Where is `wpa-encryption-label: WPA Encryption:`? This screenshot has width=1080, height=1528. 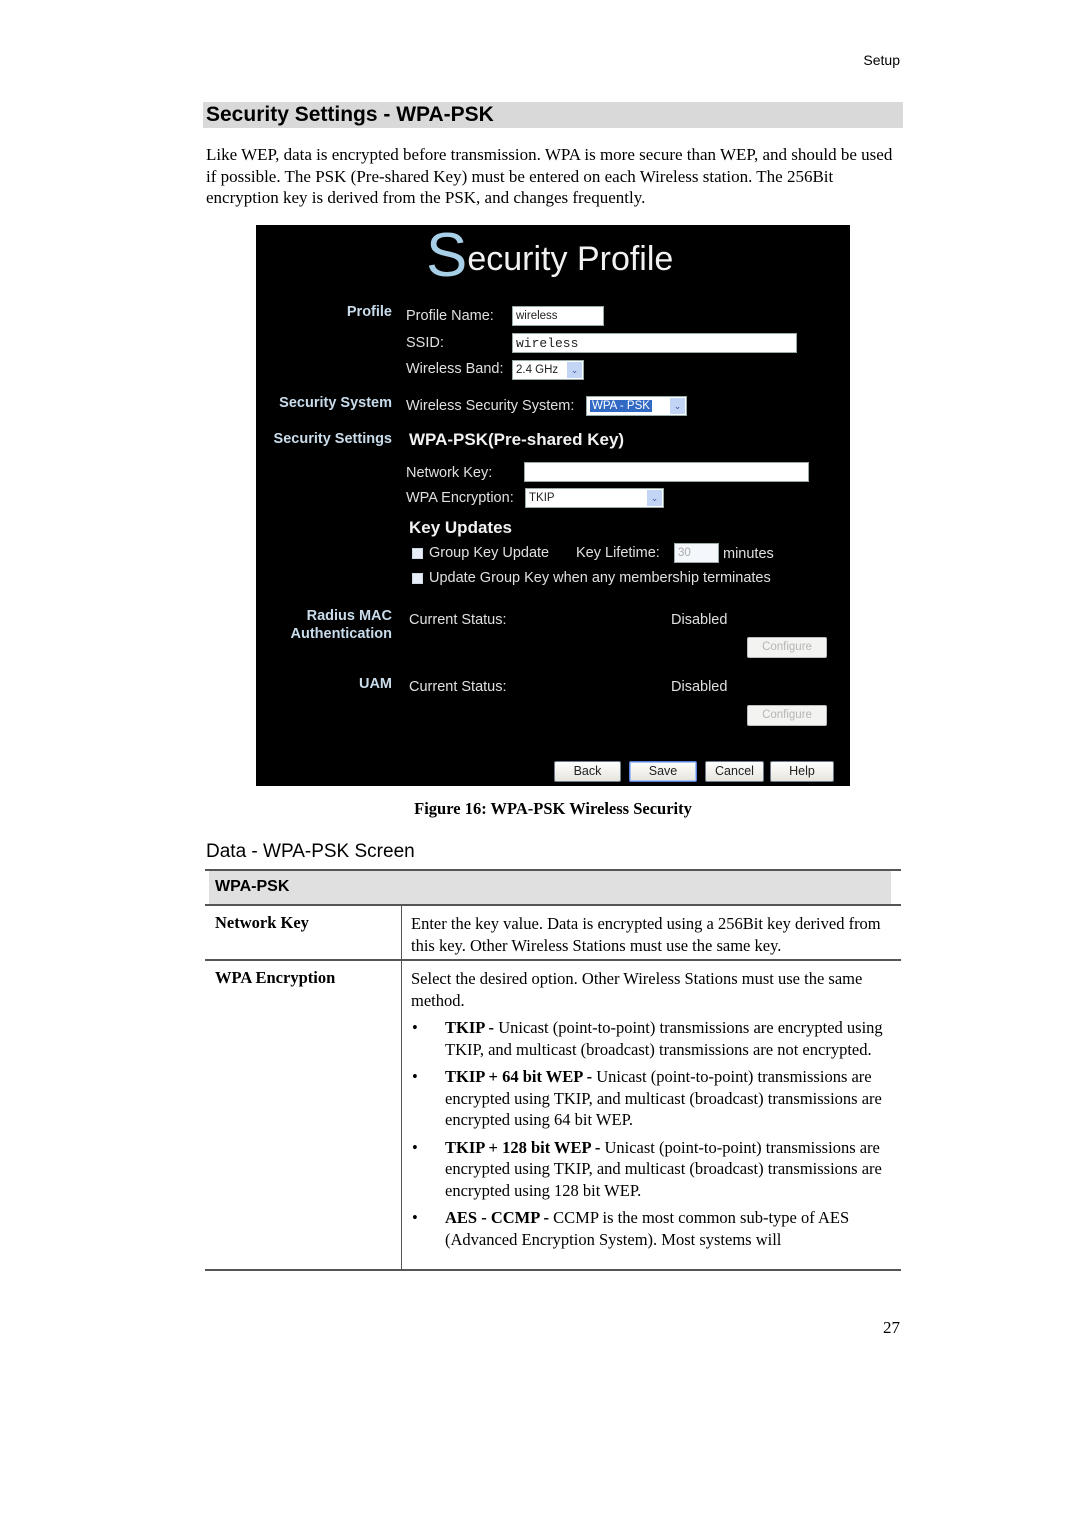 wpa-encryption-label: WPA Encryption: is located at coordinates (460, 498).